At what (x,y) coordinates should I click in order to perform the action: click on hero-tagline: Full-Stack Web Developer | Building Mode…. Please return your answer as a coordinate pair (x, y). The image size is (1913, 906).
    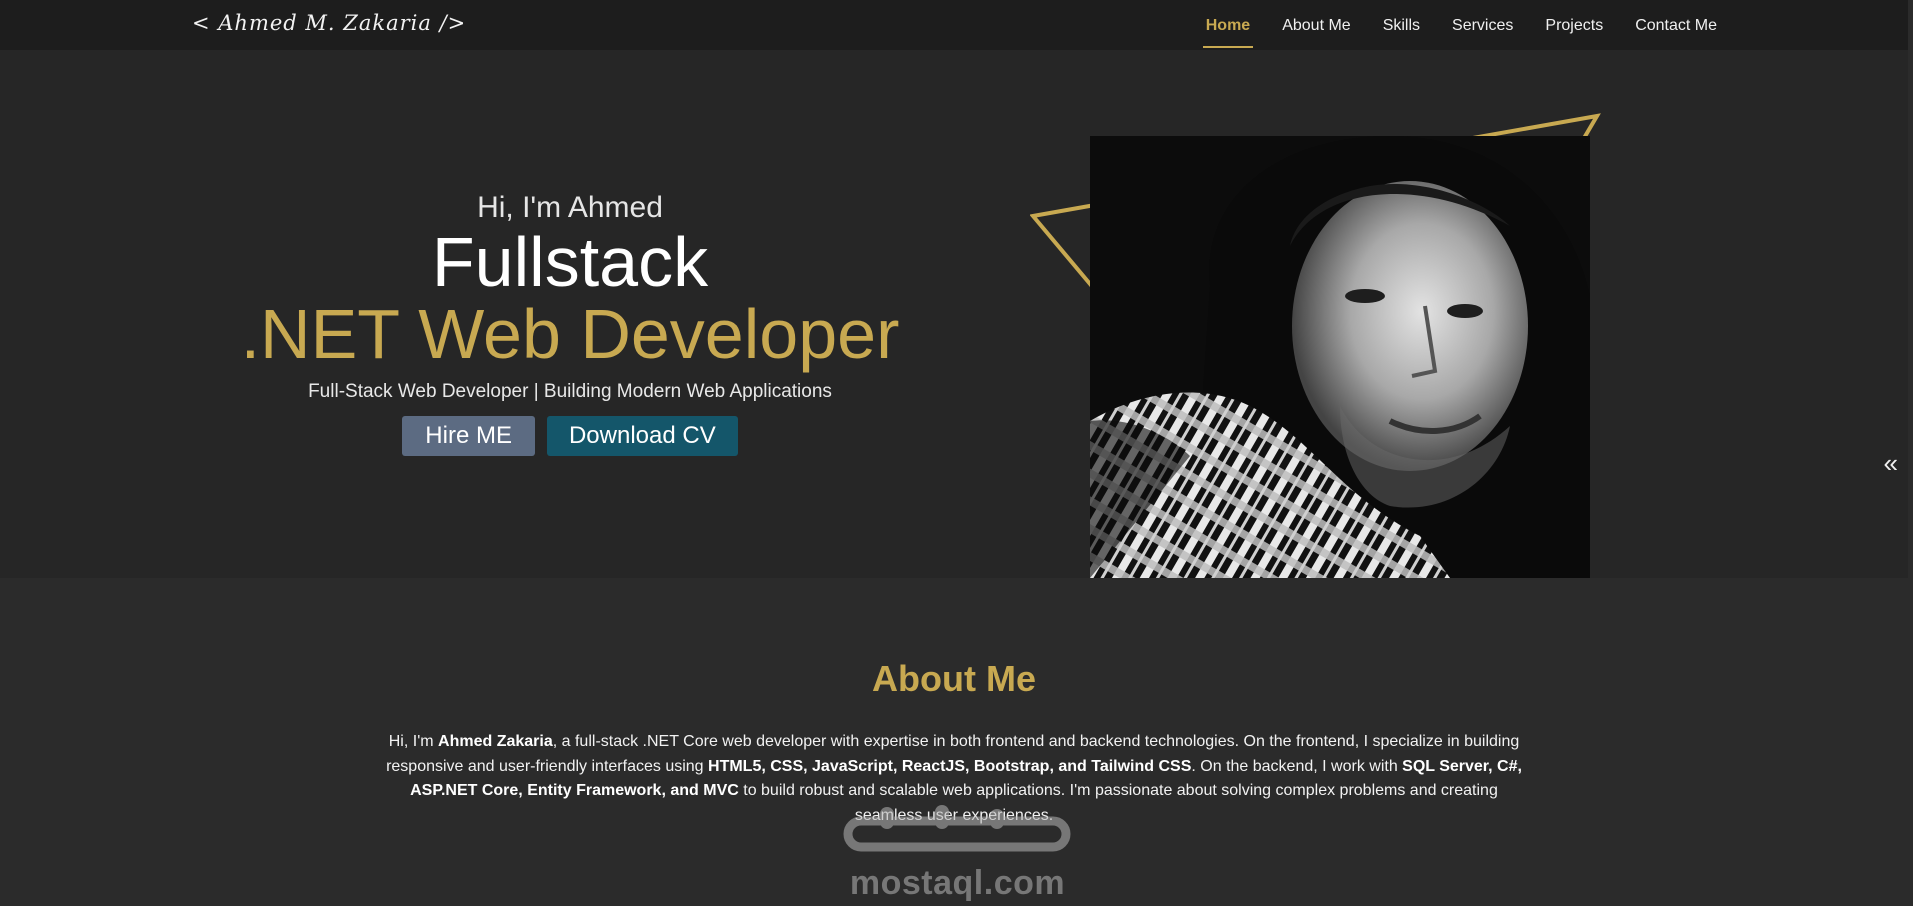
    Looking at the image, I should click on (570, 391).